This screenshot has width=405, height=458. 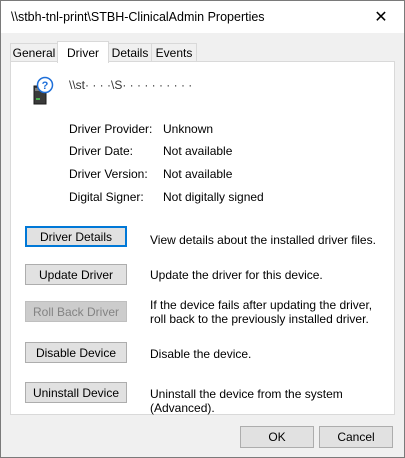 I want to click on tab-general-label: General, so click(x=34, y=52).